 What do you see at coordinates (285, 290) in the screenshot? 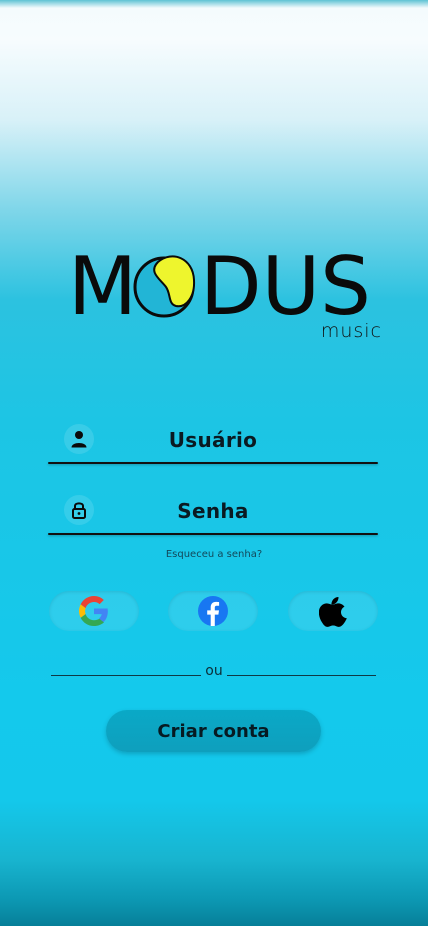
I see `logo-letters-dus: DUS` at bounding box center [285, 290].